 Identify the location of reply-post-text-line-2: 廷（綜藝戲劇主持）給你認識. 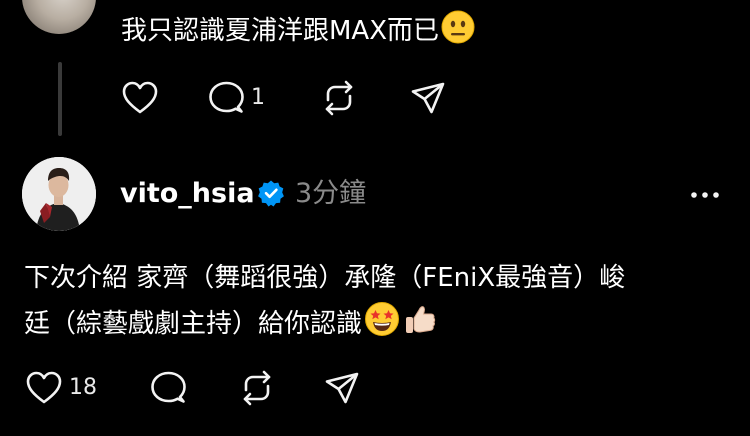
(193, 324).